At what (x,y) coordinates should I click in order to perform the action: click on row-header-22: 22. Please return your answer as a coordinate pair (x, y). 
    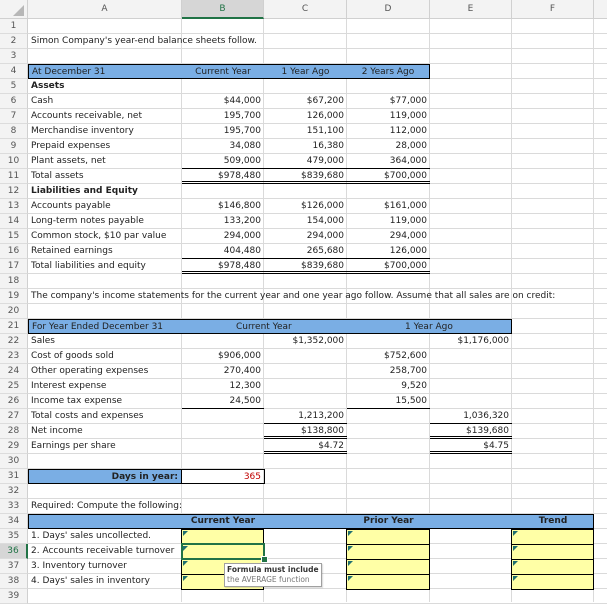
    Looking at the image, I should click on (14, 341).